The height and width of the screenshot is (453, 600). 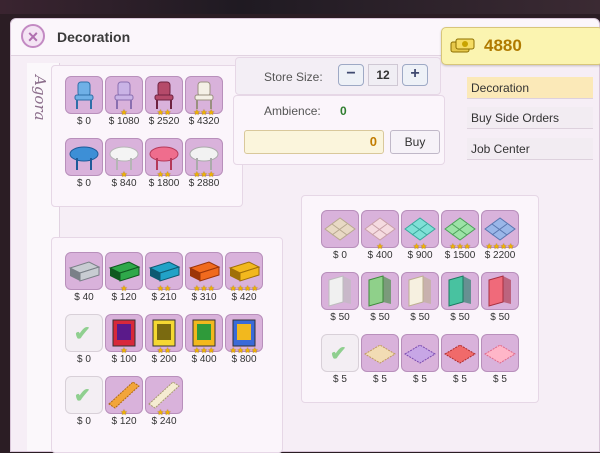 What do you see at coordinates (500, 235) in the screenshot?
I see `floor-item: ★★★★ $ 2200` at bounding box center [500, 235].